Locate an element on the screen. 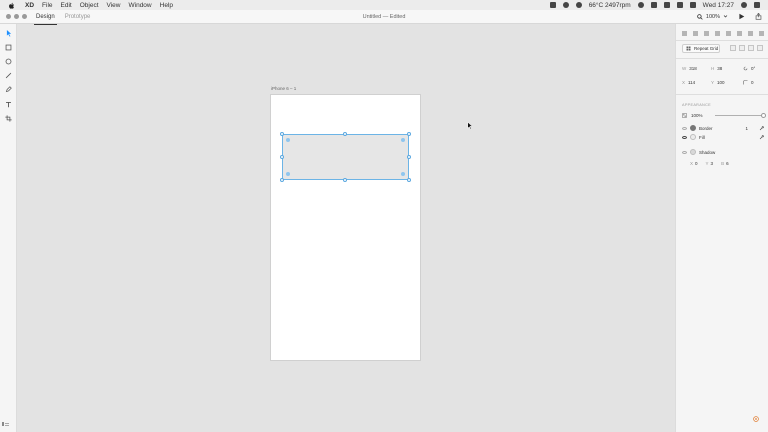  menu-help: Help is located at coordinates (166, 5).